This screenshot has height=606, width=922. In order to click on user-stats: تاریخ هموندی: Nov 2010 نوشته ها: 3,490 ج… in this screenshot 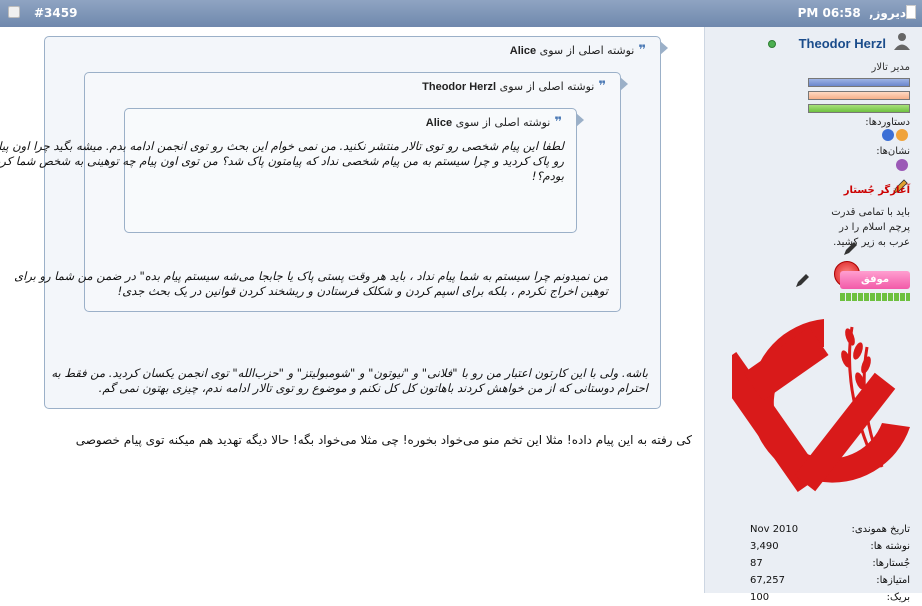, I will do `click(830, 563)`.